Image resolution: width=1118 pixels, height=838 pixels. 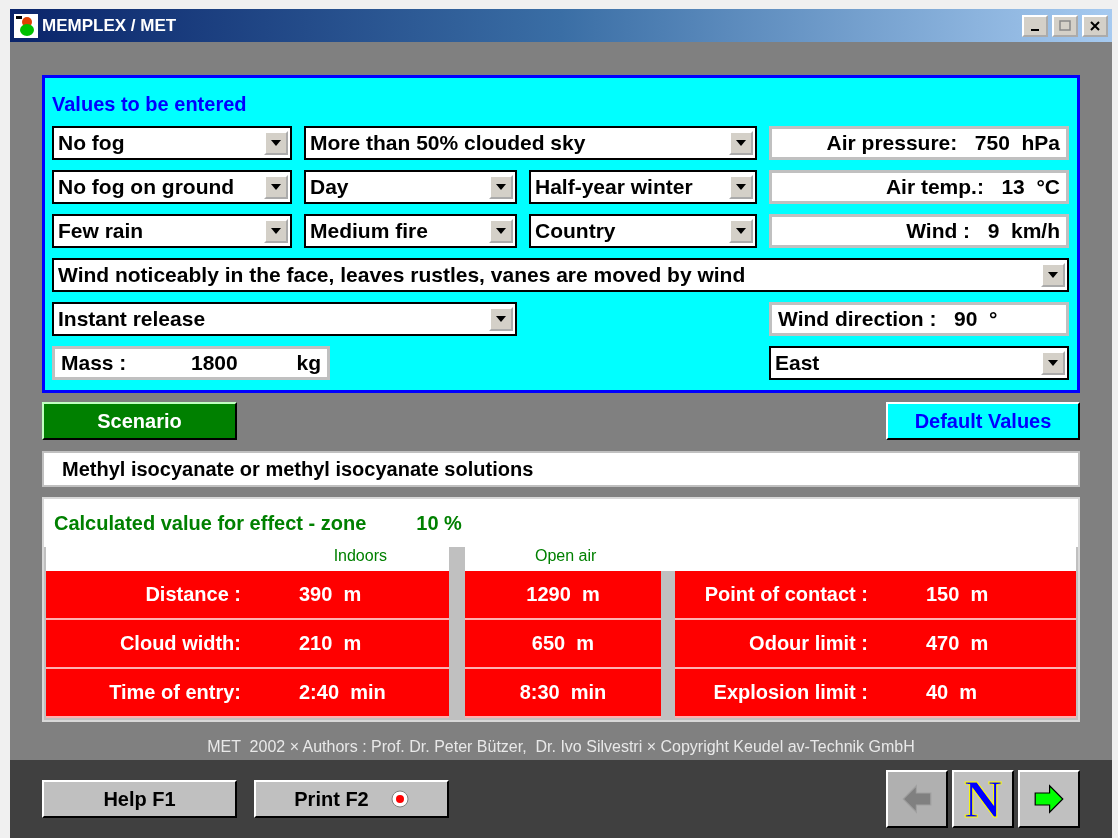 I want to click on dropdown: East, so click(x=919, y=363).